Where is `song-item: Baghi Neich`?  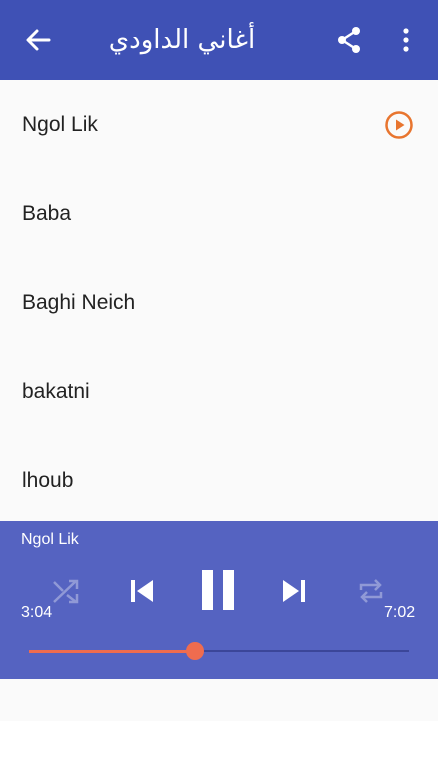
song-item: Baghi Neich is located at coordinates (219, 302).